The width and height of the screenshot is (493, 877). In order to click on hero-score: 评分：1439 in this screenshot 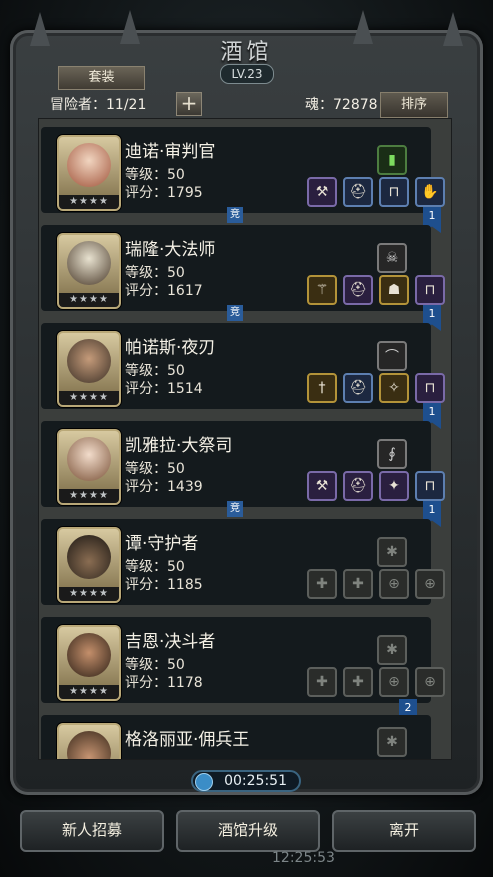, I will do `click(164, 487)`.